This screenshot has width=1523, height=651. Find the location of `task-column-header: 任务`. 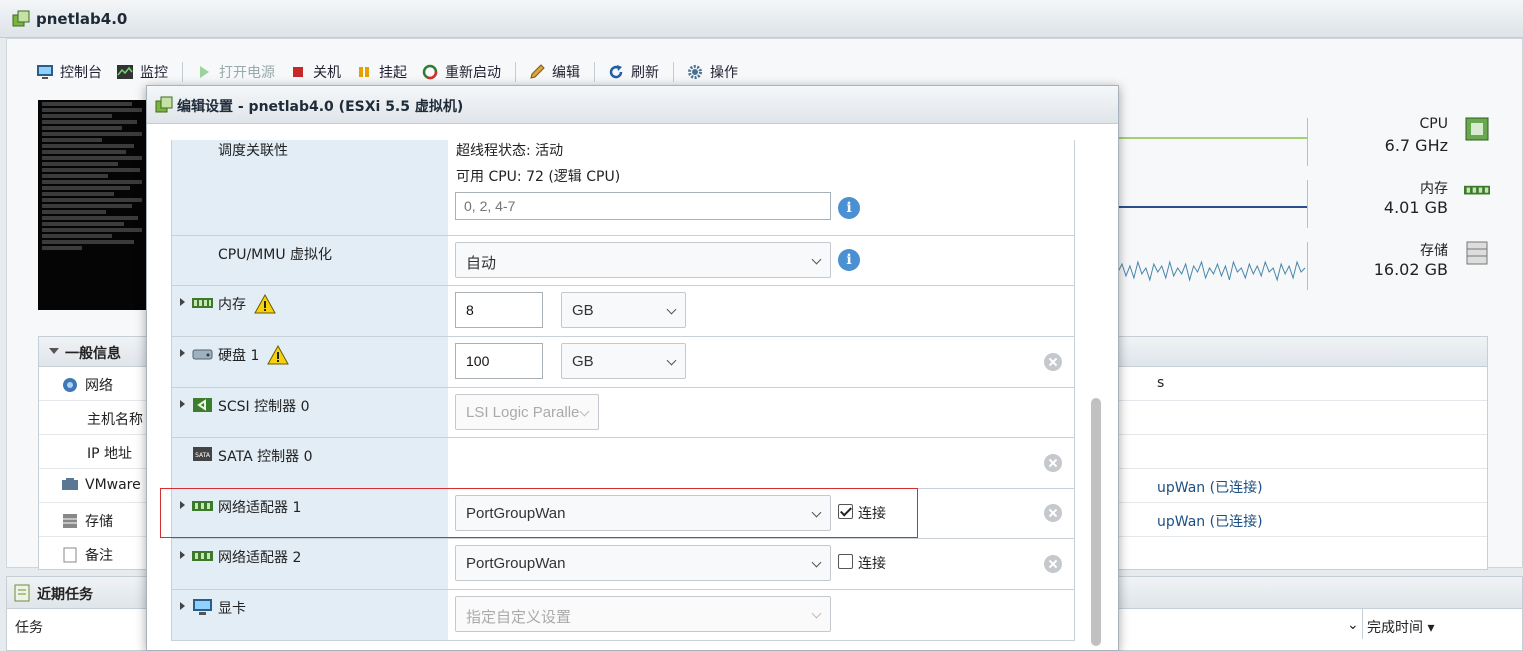

task-column-header: 任务 is located at coordinates (29, 627).